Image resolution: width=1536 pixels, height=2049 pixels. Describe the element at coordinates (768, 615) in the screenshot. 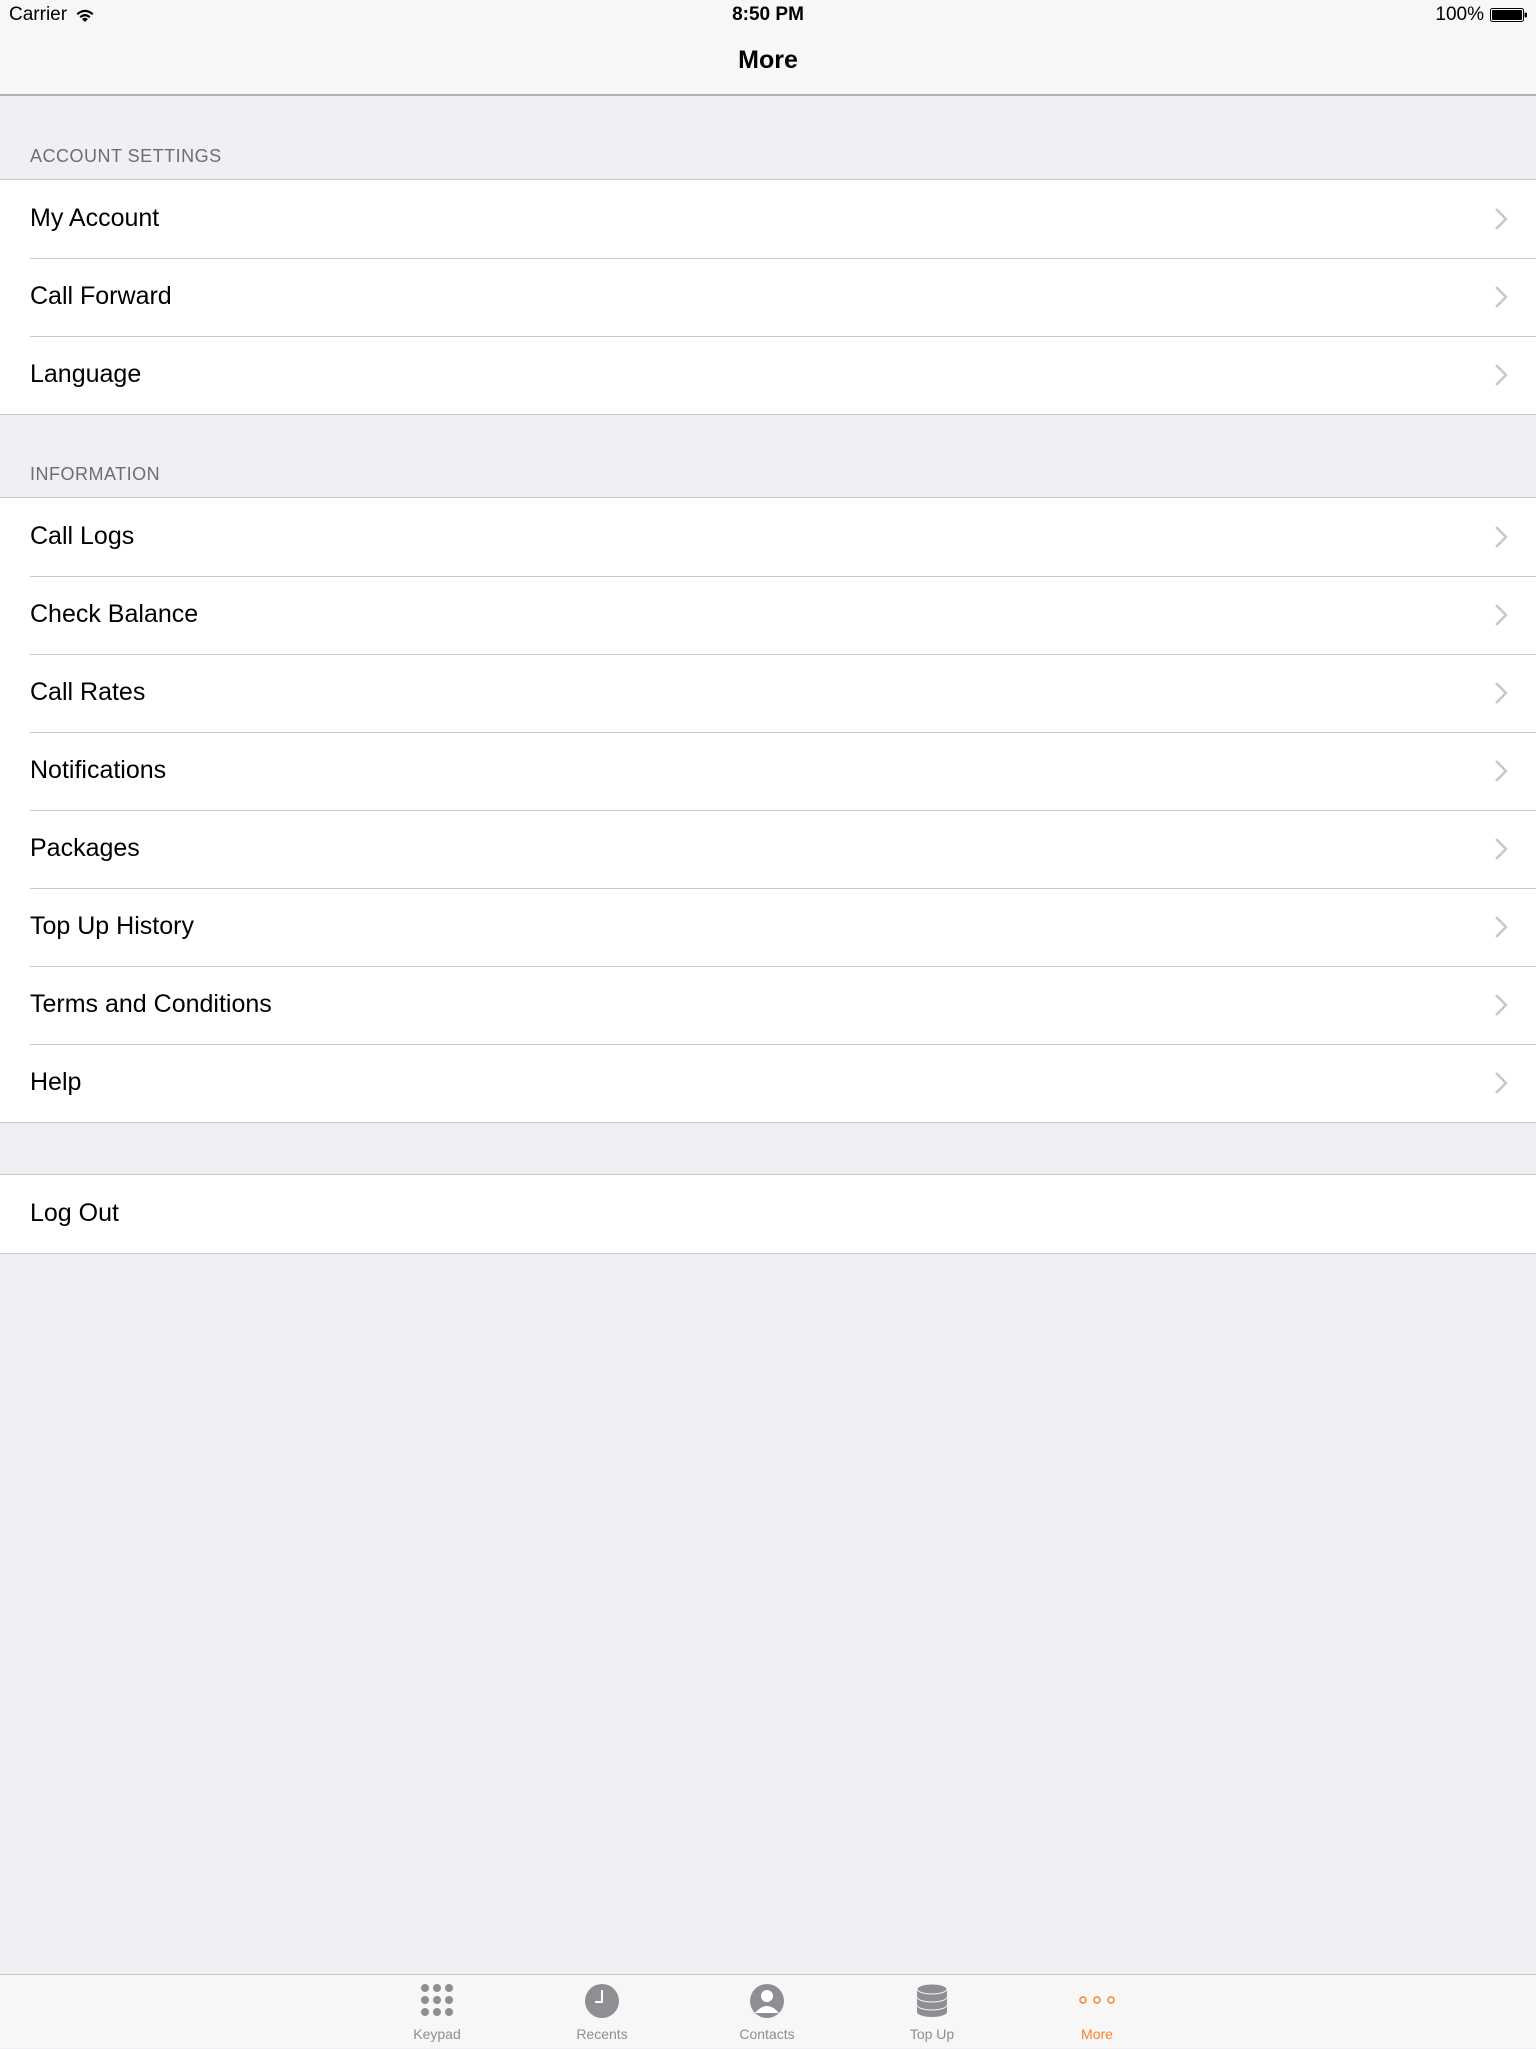

I see `menu-item-check-balance: Check Balance` at that location.